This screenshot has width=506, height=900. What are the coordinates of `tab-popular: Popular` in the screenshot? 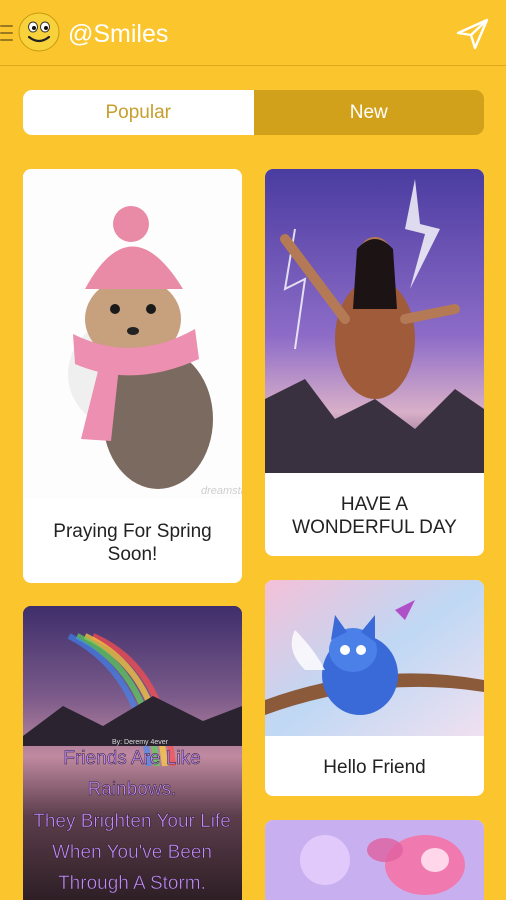 It's located at (138, 112).